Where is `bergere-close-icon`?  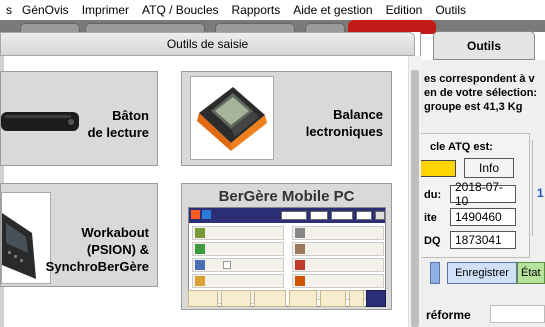
bergere-close-icon is located at coordinates (195, 214).